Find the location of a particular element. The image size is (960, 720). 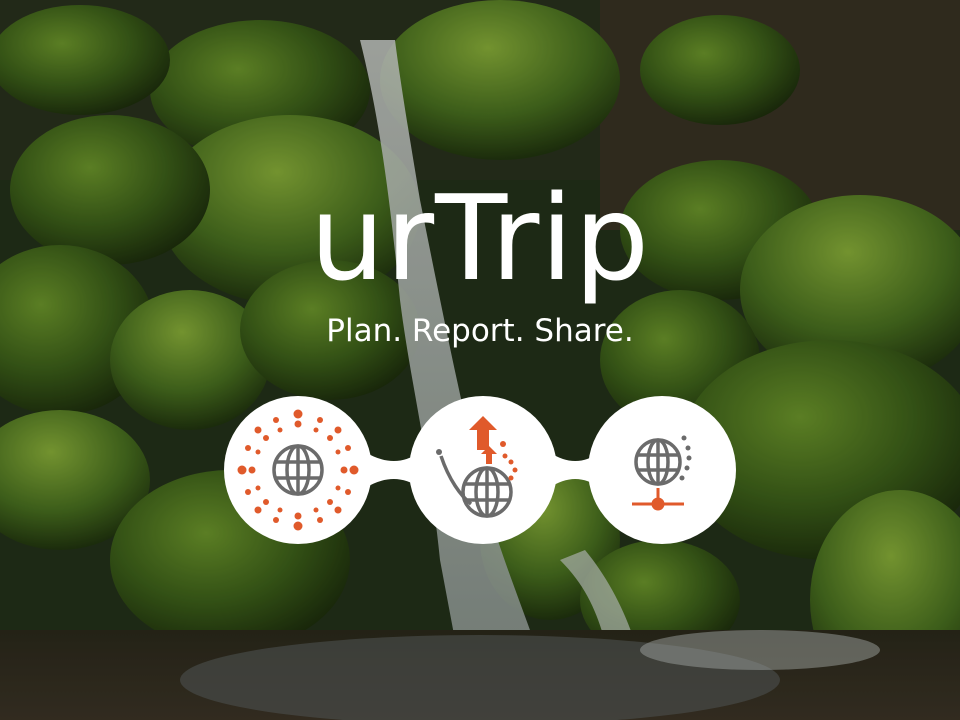

report-feature-button is located at coordinates (483, 470).